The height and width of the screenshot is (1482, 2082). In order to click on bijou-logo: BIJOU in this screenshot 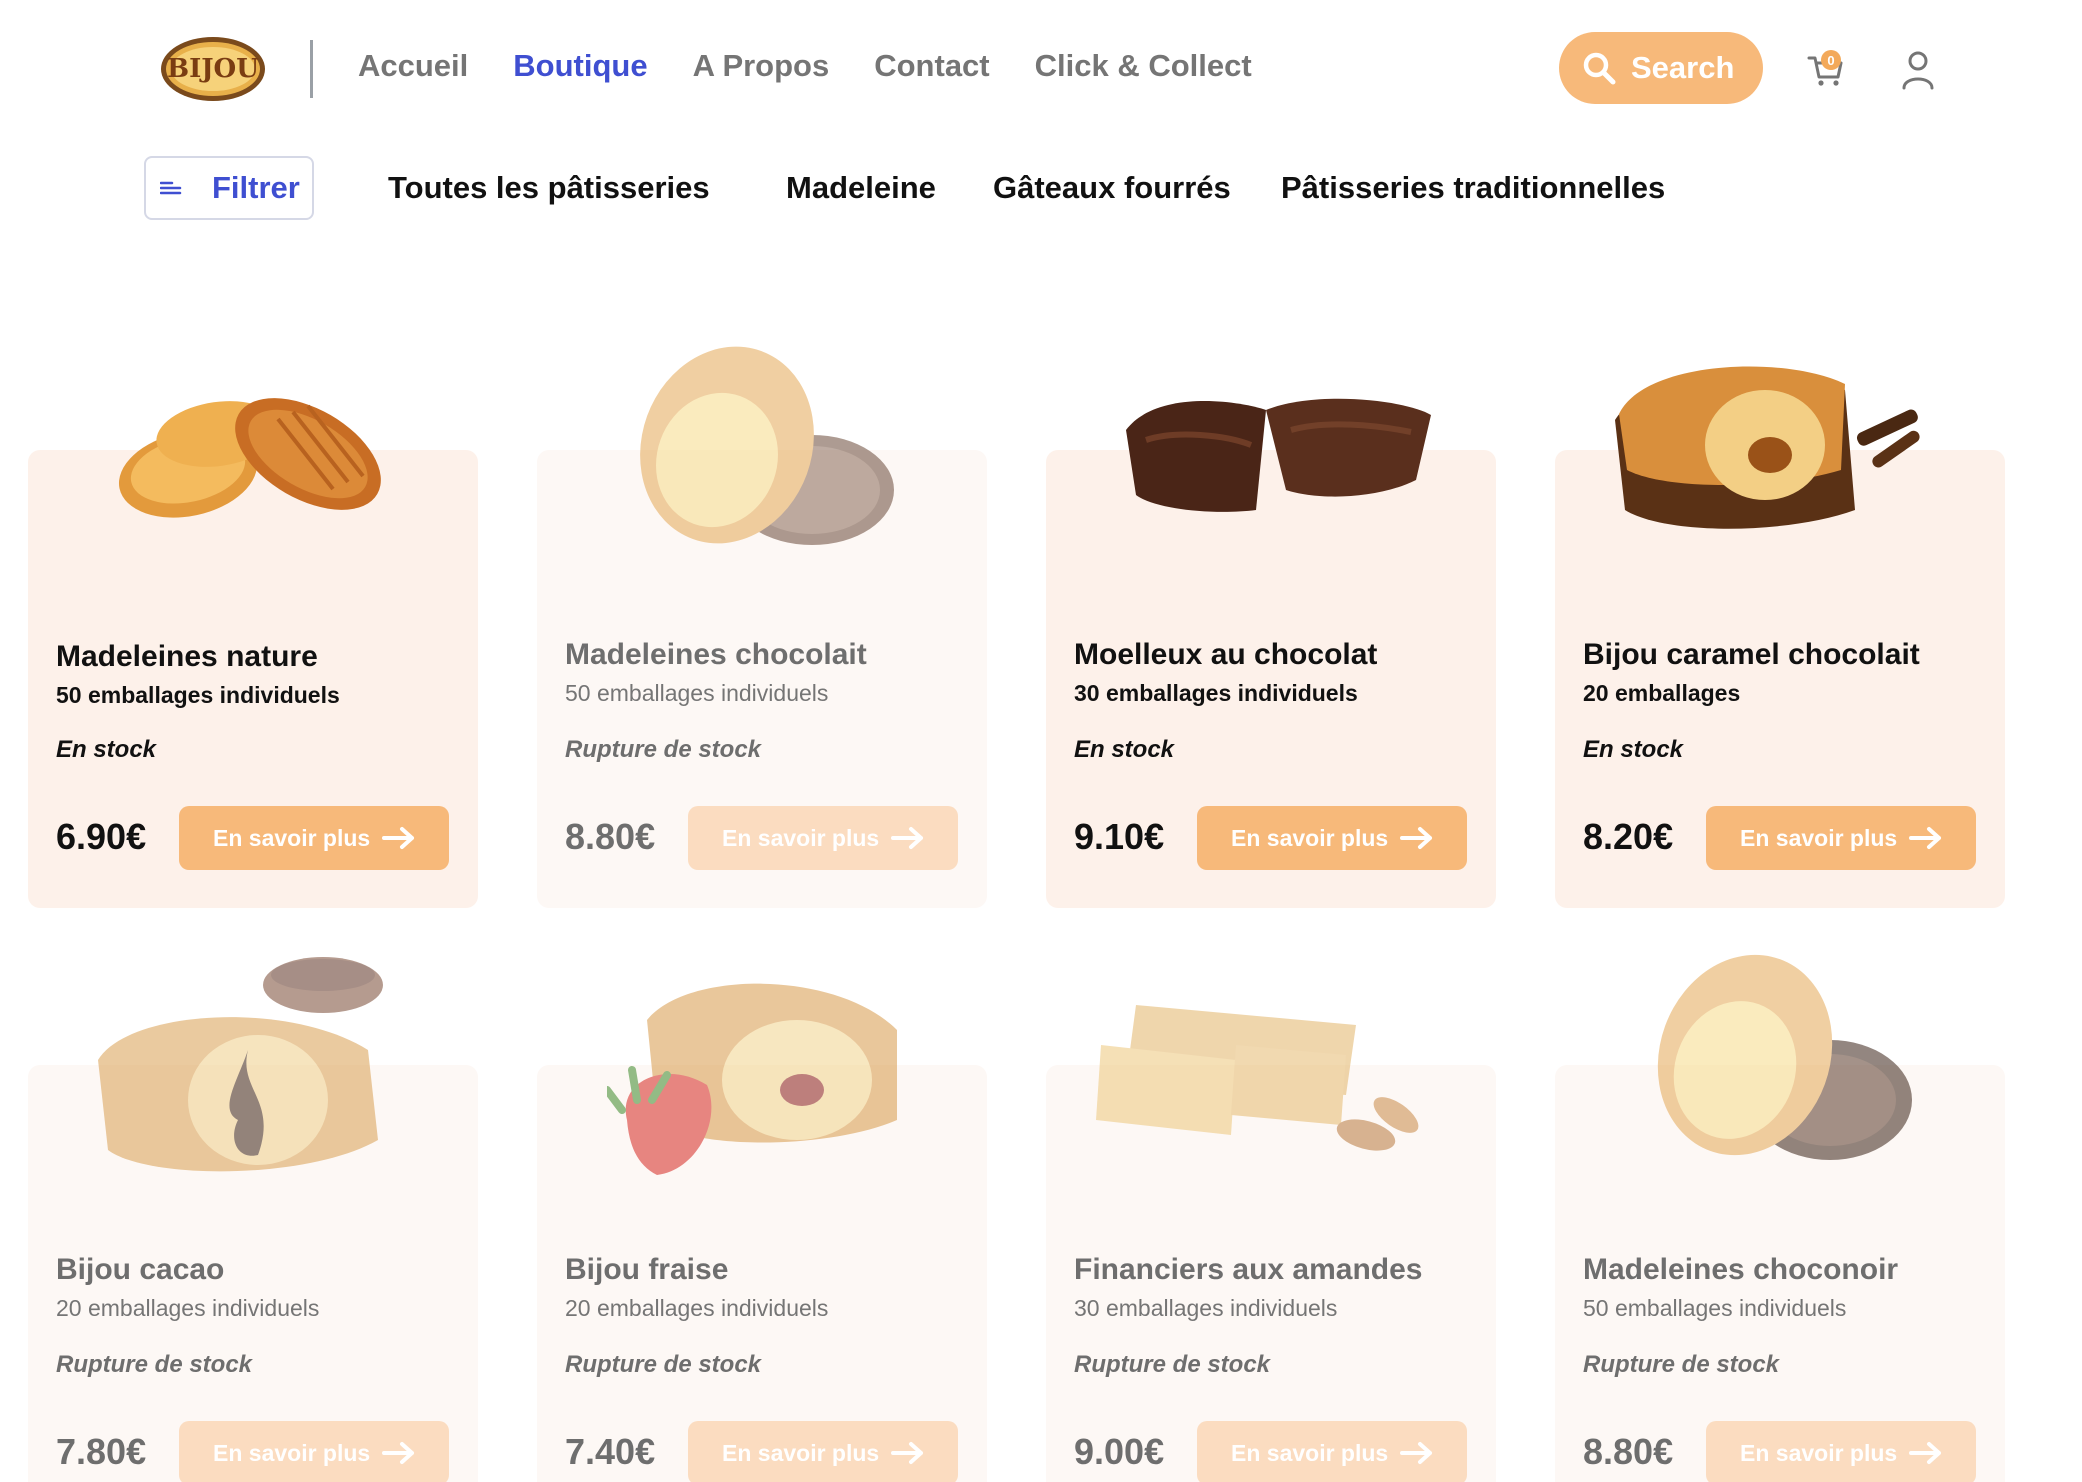, I will do `click(213, 69)`.